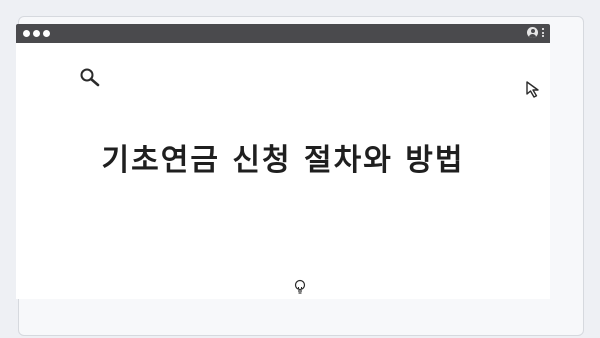 This screenshot has height=338, width=600. I want to click on window-controls, so click(36, 33).